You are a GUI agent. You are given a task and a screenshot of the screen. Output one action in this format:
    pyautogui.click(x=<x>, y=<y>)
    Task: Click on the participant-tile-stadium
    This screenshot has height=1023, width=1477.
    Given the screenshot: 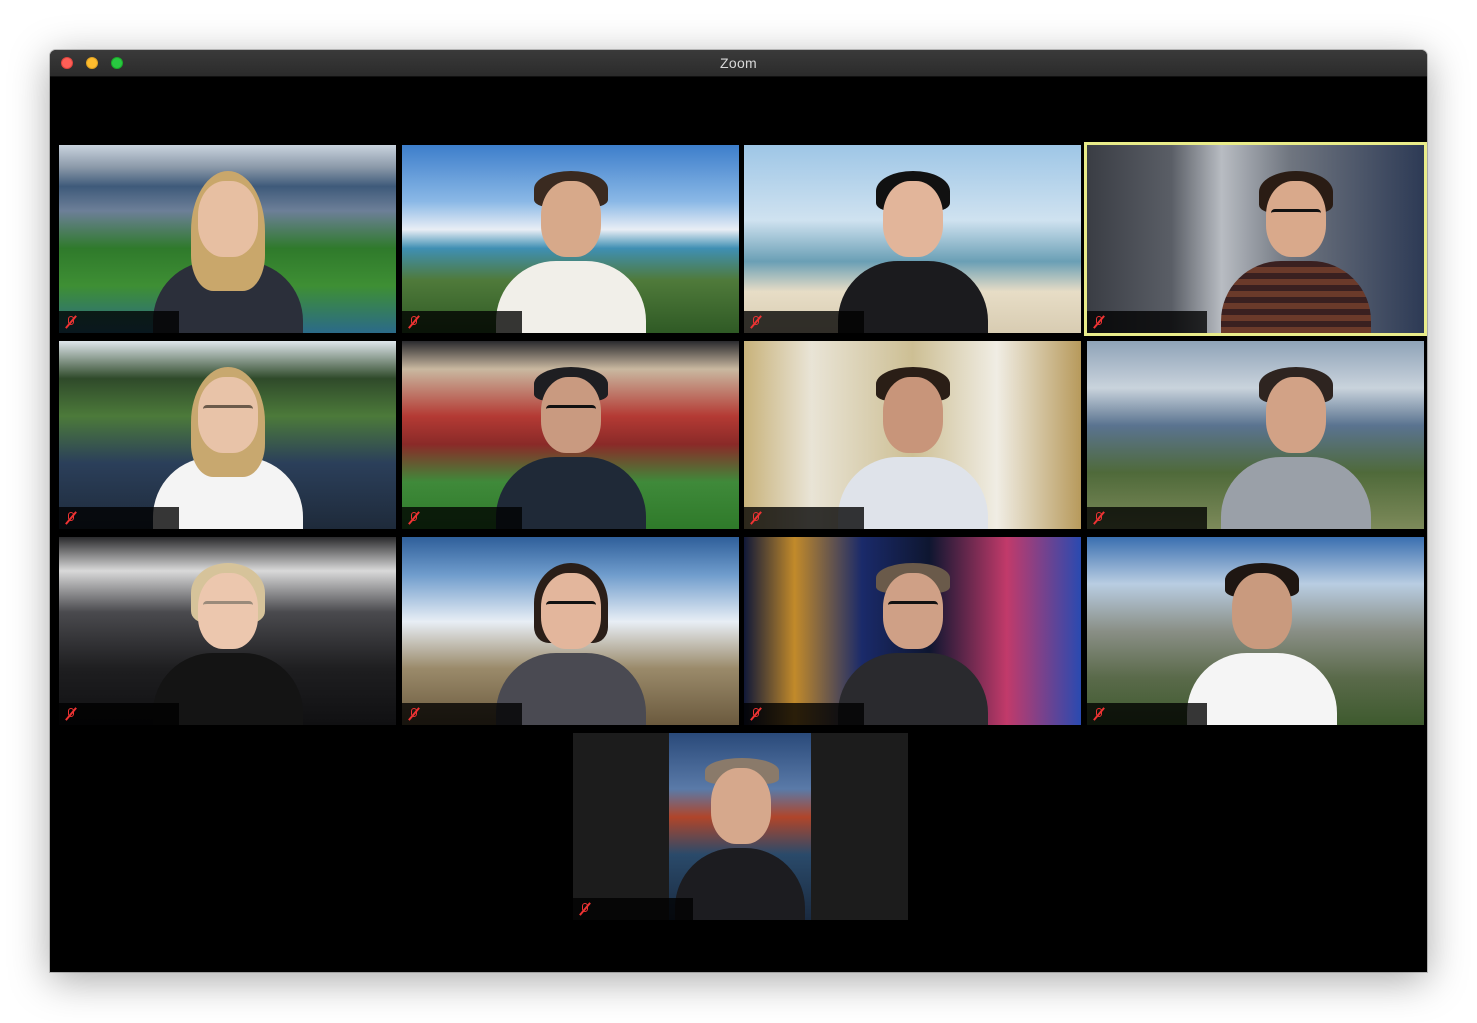 What is the action you would take?
    pyautogui.click(x=227, y=239)
    